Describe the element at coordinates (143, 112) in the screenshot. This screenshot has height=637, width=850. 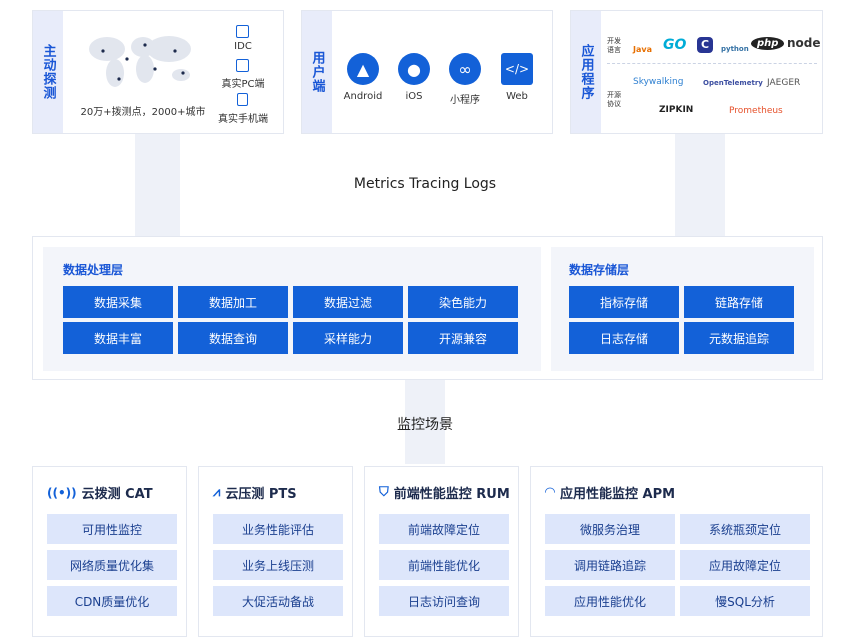
I see `probe-caption: 20万+拨测点，2000+城市` at that location.